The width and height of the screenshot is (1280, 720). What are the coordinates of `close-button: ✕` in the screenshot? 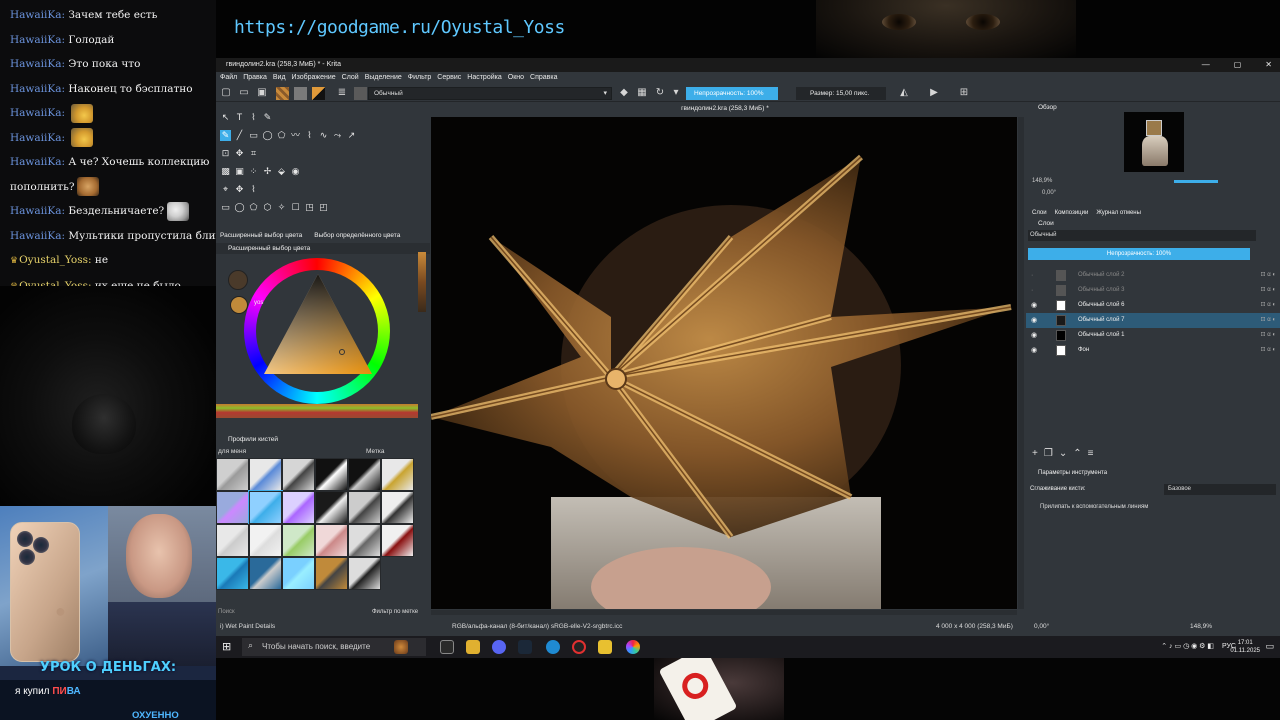 It's located at (1268, 65).